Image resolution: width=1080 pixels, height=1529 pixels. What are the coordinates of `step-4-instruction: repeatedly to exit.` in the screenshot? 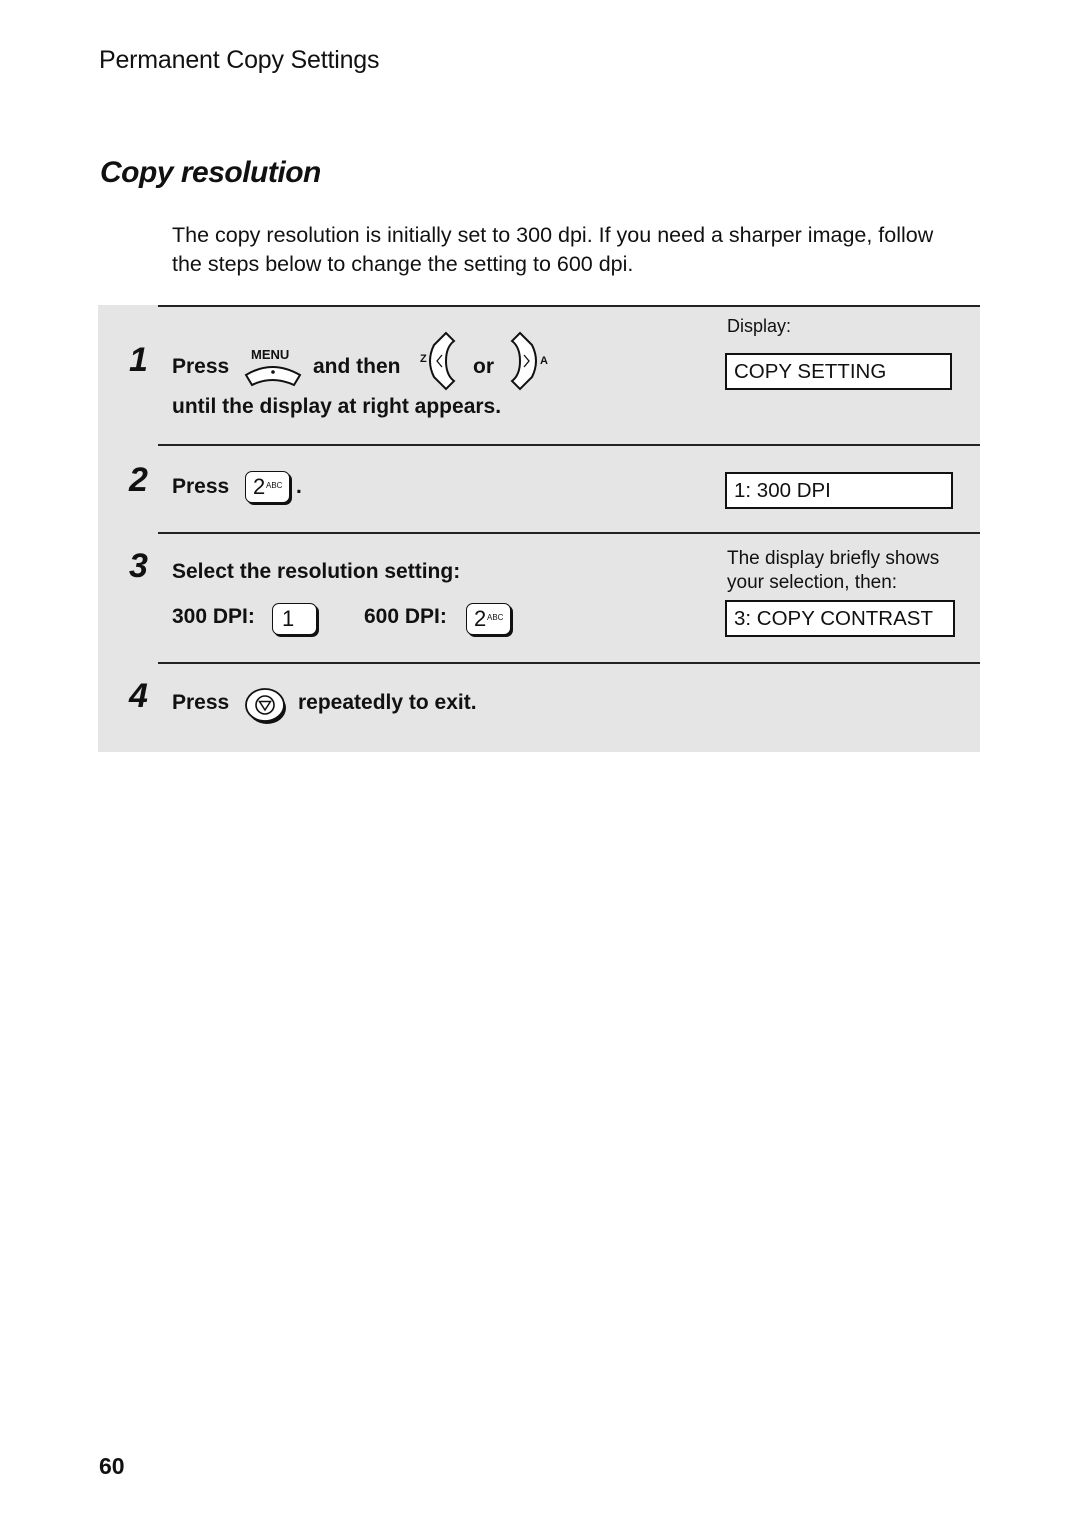 It's located at (387, 702).